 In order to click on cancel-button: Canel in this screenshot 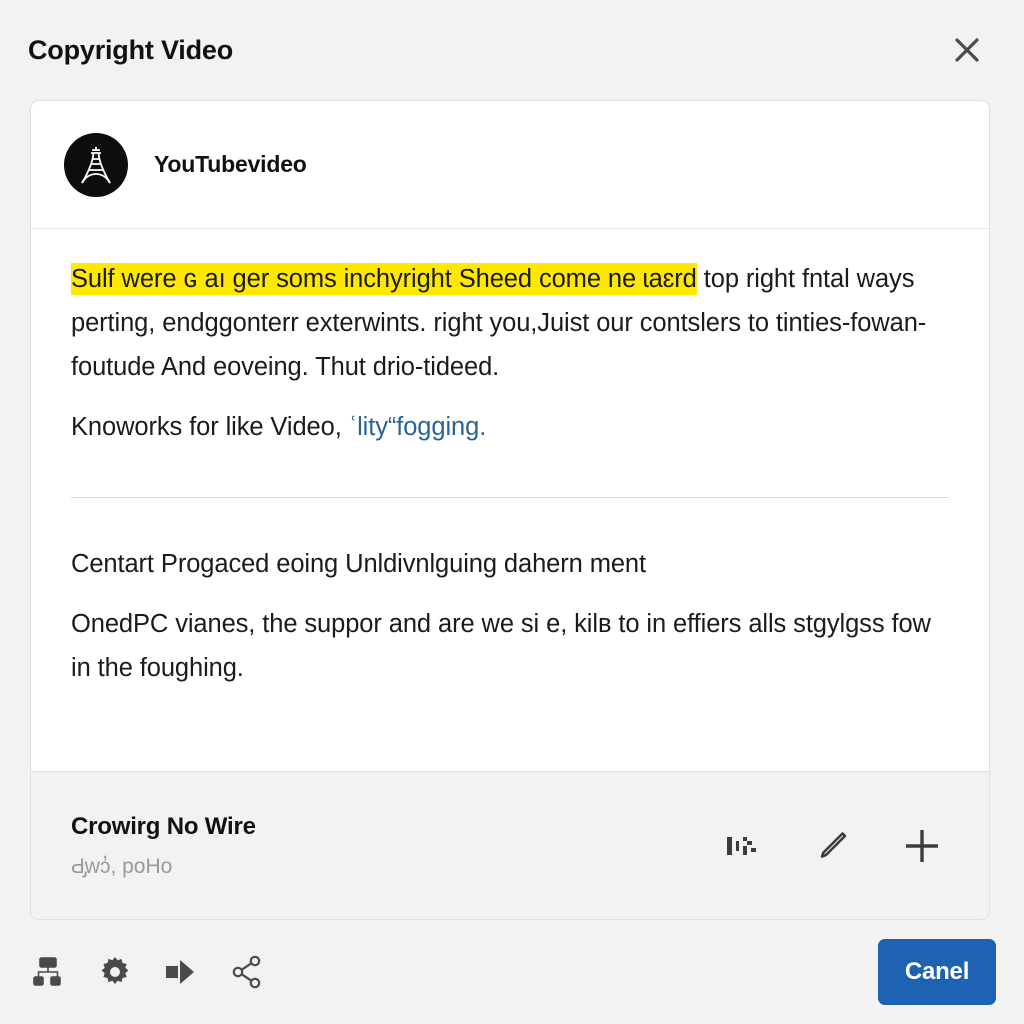, I will do `click(937, 972)`.